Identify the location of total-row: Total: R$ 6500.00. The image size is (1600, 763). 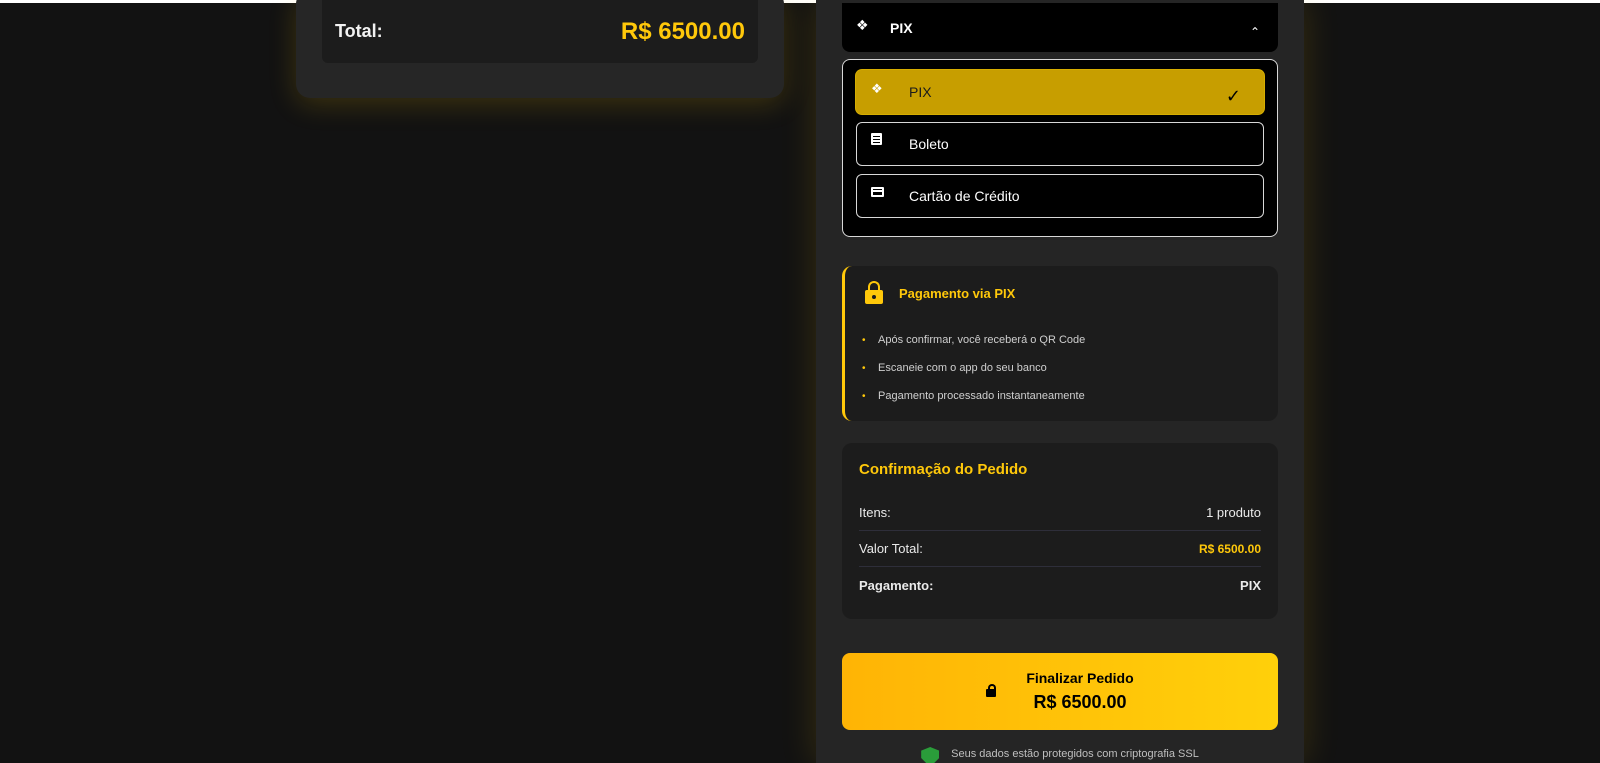
(540, 31).